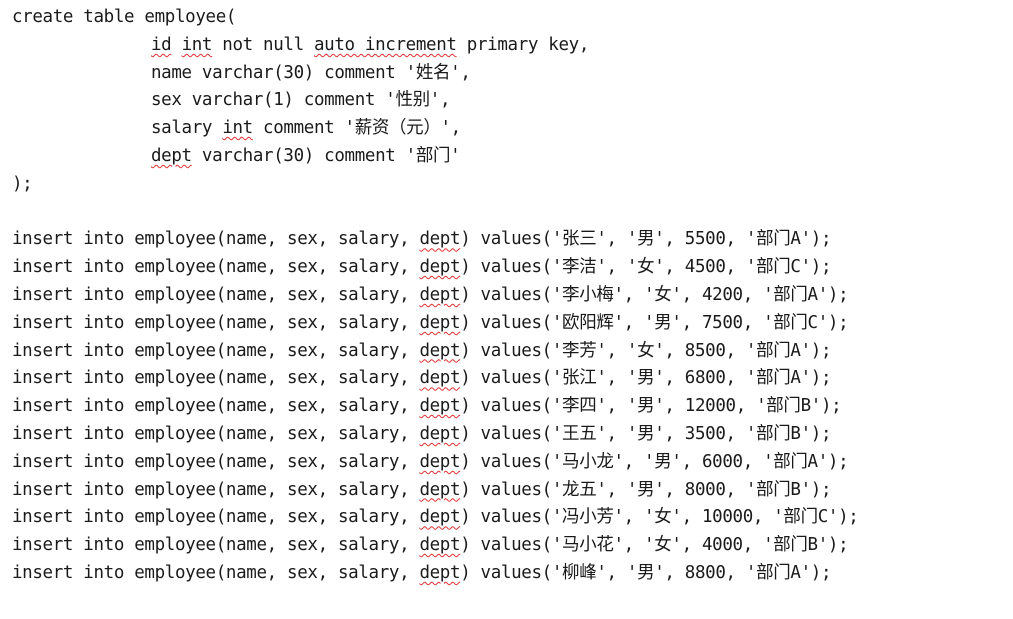 Image resolution: width=1013 pixels, height=619 pixels. What do you see at coordinates (646, 572) in the screenshot?
I see `insert-values: ) values('柳峰', '男', 8800, '部门A');` at bounding box center [646, 572].